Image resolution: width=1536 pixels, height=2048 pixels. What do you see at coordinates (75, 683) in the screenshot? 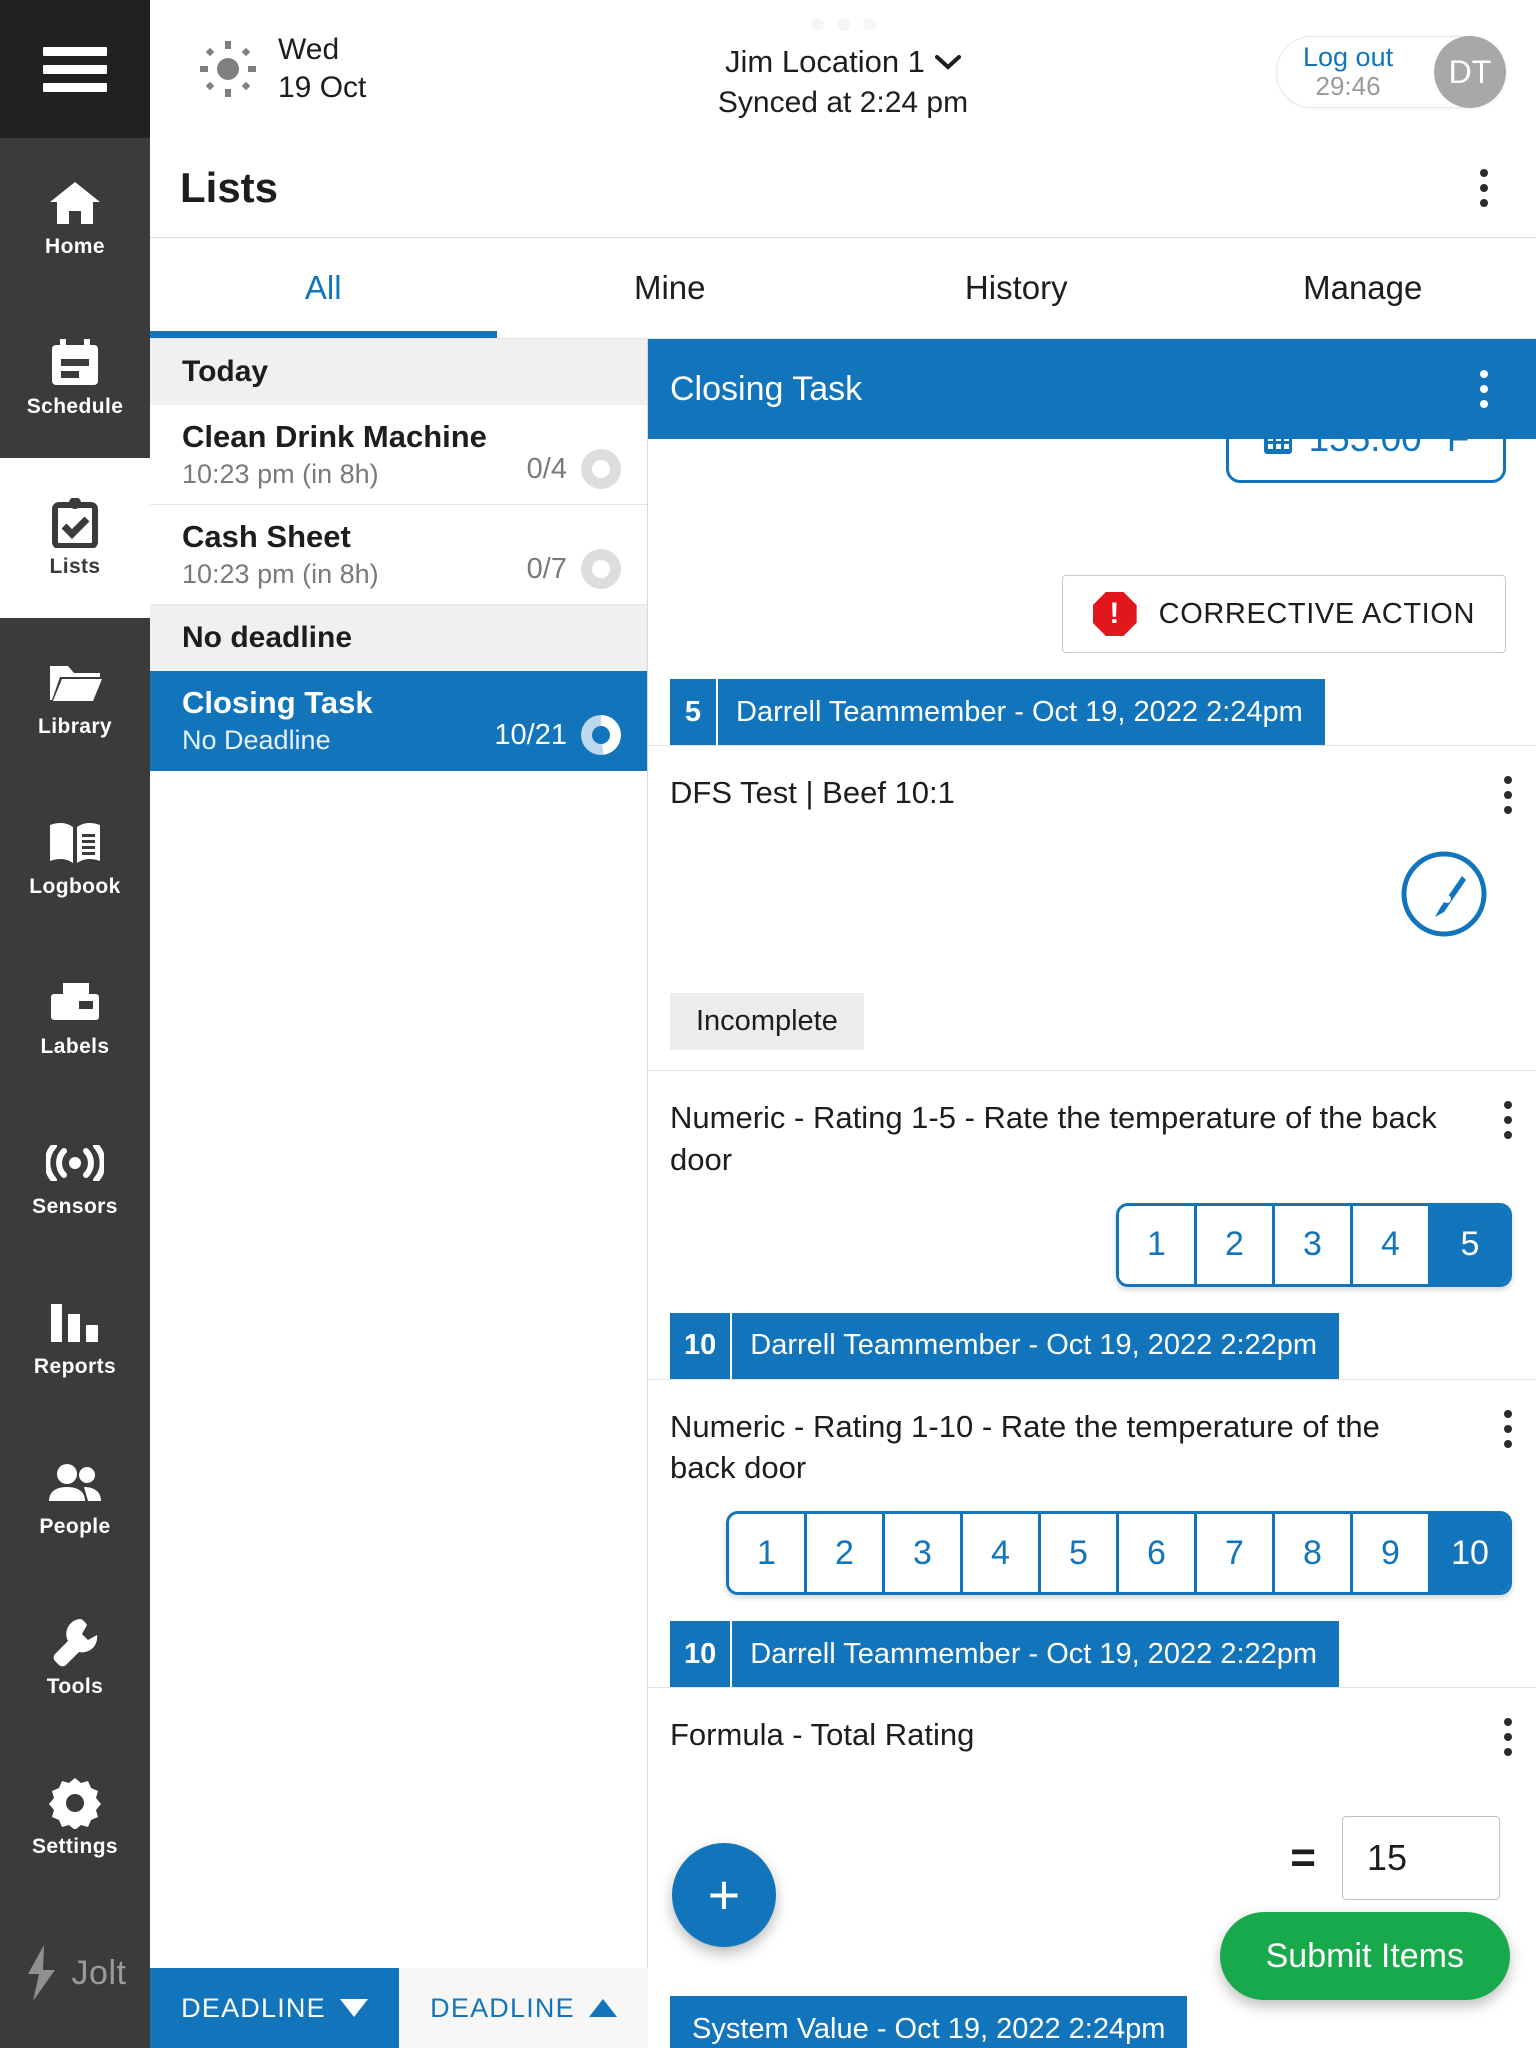
I see `folder-icon` at bounding box center [75, 683].